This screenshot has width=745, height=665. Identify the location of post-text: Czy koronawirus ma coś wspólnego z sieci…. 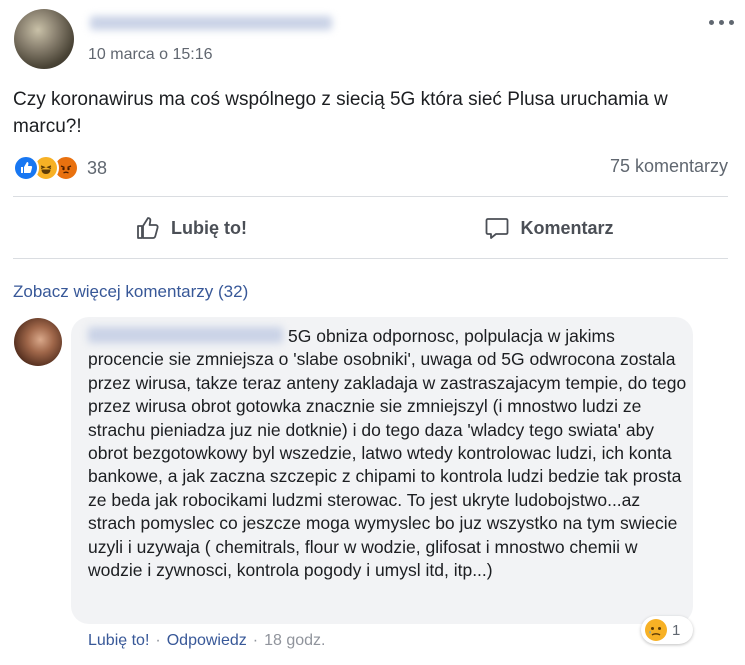
(340, 113).